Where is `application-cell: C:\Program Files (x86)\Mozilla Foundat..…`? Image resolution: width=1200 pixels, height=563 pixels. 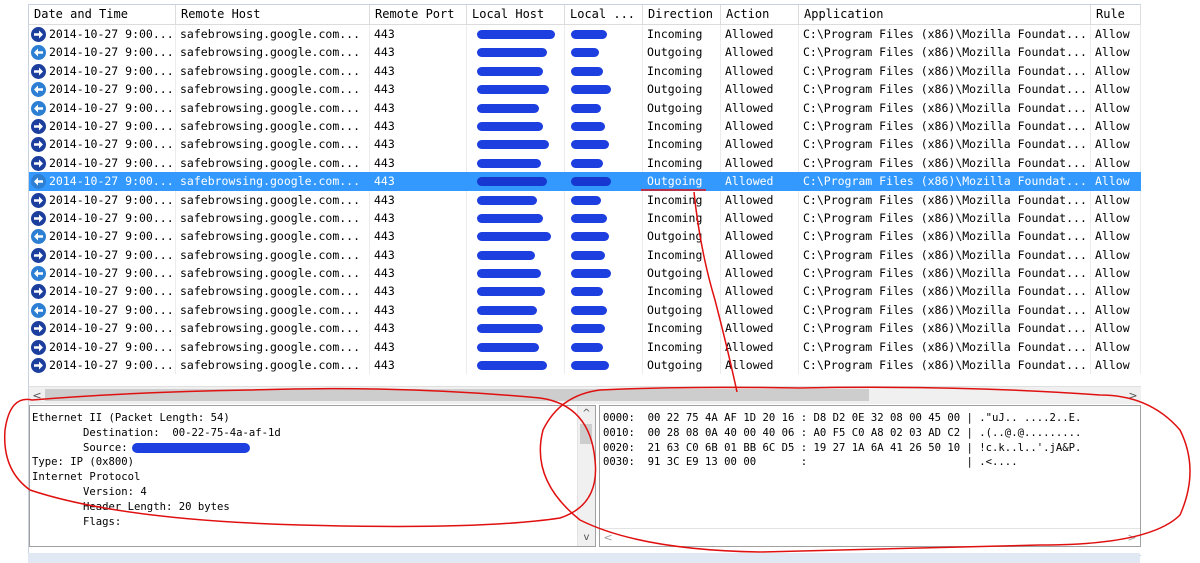 application-cell: C:\Program Files (x86)\Mozilla Foundat..… is located at coordinates (945, 144).